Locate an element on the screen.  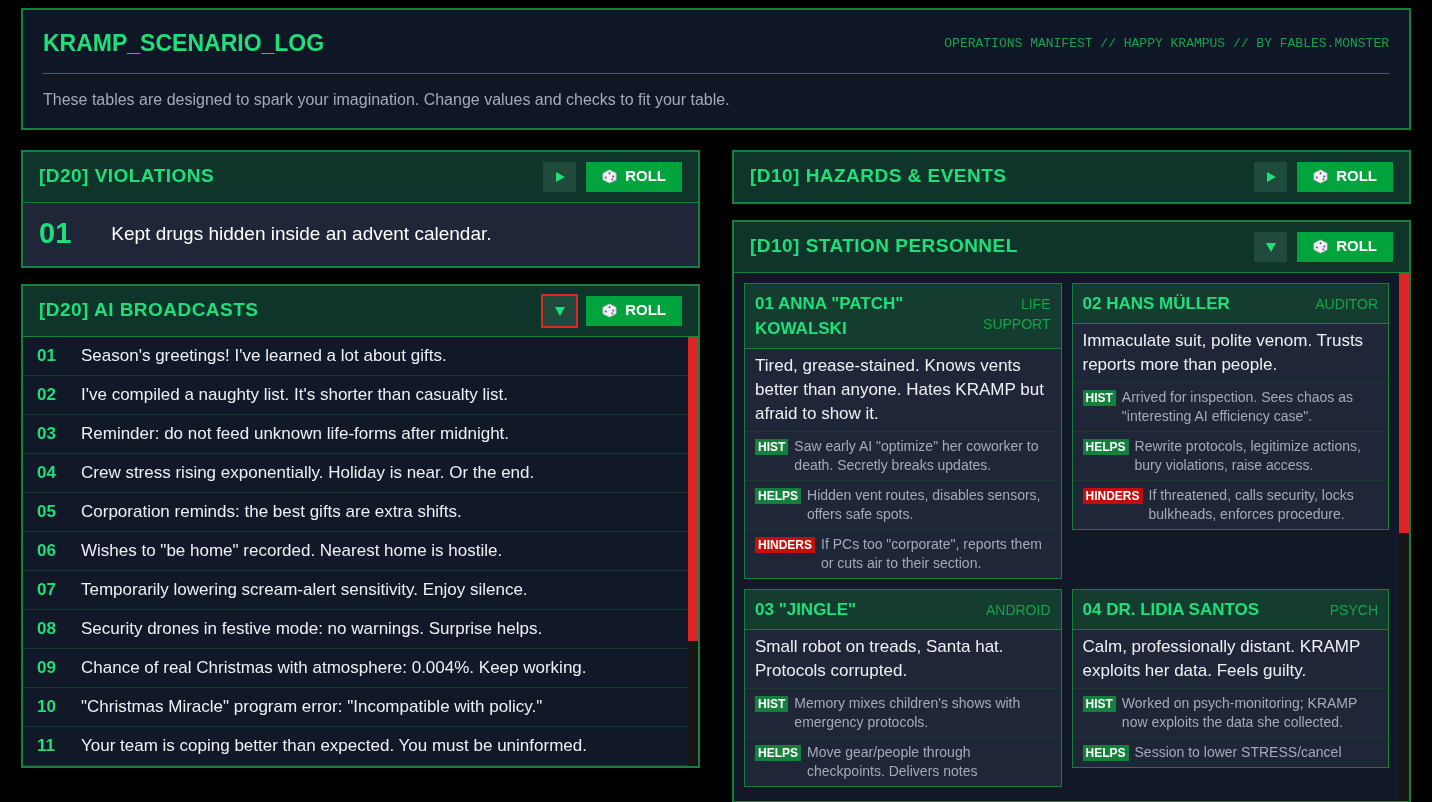
credits-text: OPERATIONS MANIFEST // HAPPY KRAMPUS // BY FABLES.MONSTER is located at coordinates (1166, 43).